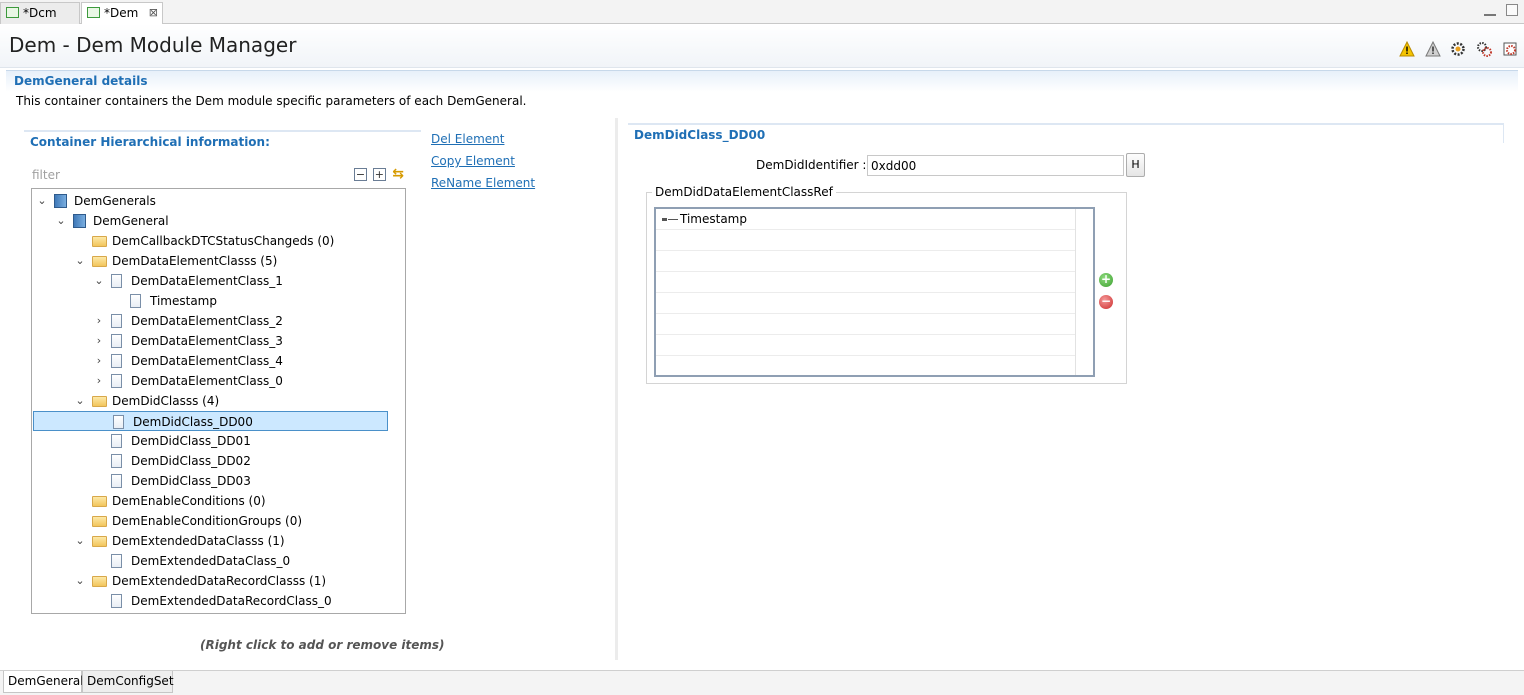  Describe the element at coordinates (995, 165) in the screenshot. I see `did-identifier-input` at that location.